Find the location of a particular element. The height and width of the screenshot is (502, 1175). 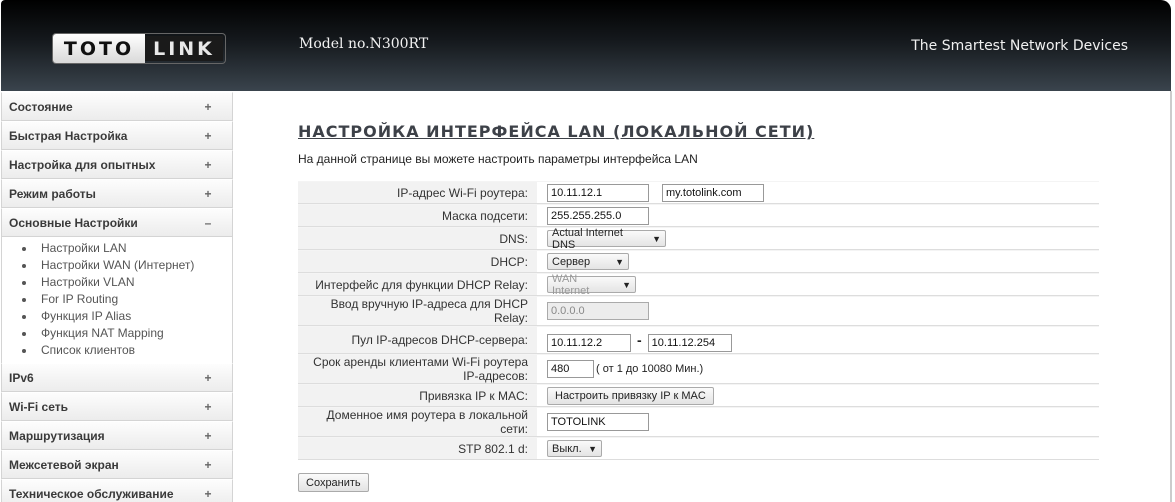

sidebar-item-advanced-setup: Настройка для опытных + is located at coordinates (117, 164).